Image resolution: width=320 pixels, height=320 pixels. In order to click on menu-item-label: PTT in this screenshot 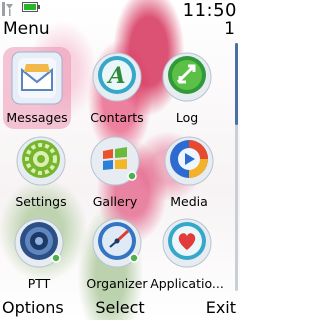, I will do `click(39, 283)`.